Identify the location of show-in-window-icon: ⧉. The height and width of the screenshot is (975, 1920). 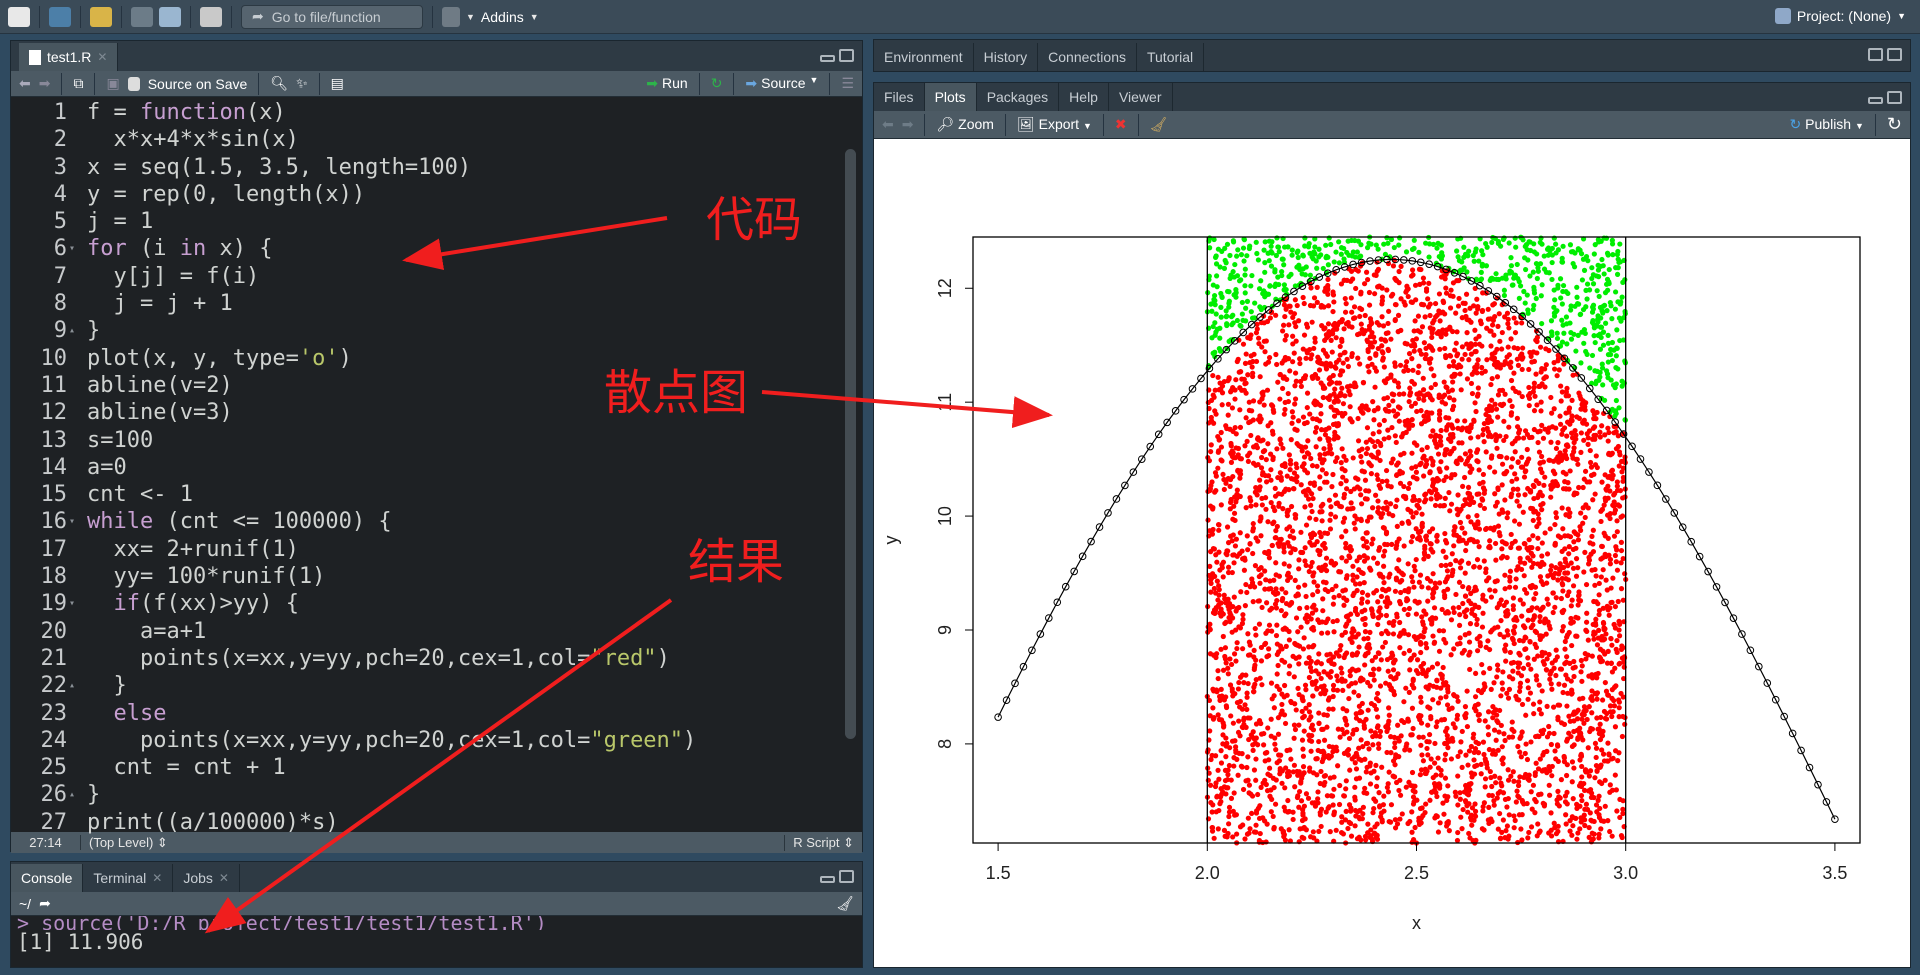
(78, 83).